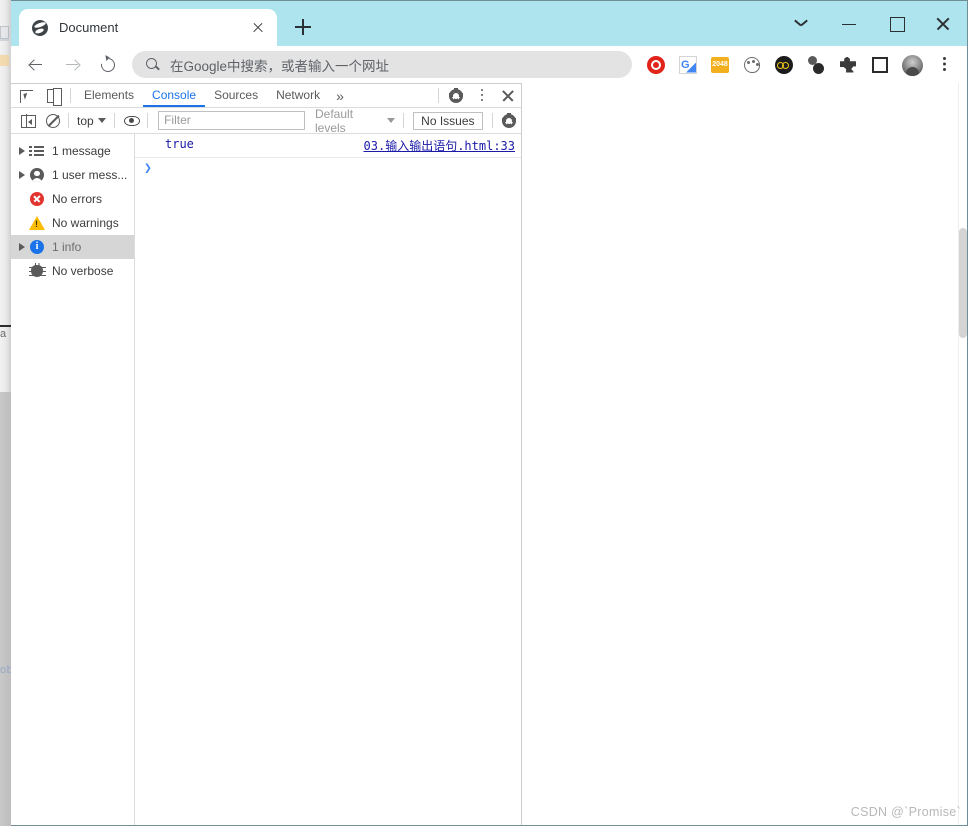  I want to click on page-scrollbar-thumb, so click(963, 283).